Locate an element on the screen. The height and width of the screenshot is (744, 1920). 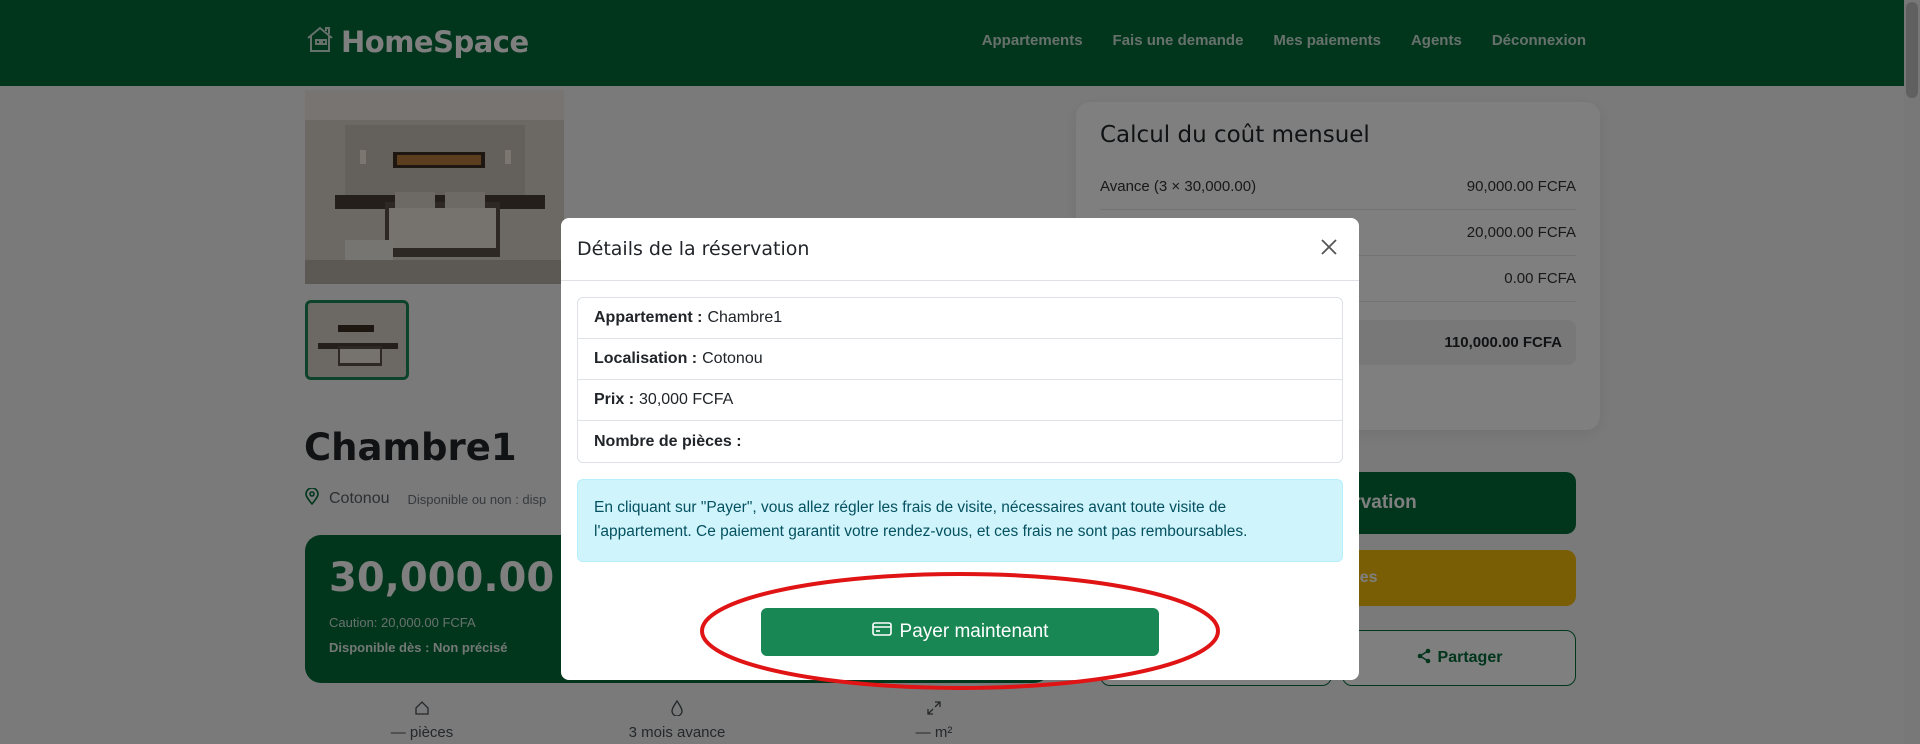
pay-now-button: Payer maintenant is located at coordinates (960, 632).